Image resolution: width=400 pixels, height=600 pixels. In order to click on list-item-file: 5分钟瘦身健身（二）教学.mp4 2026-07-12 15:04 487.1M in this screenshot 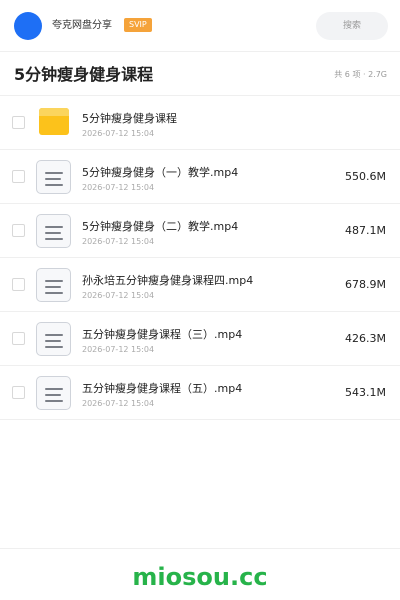, I will do `click(200, 231)`.